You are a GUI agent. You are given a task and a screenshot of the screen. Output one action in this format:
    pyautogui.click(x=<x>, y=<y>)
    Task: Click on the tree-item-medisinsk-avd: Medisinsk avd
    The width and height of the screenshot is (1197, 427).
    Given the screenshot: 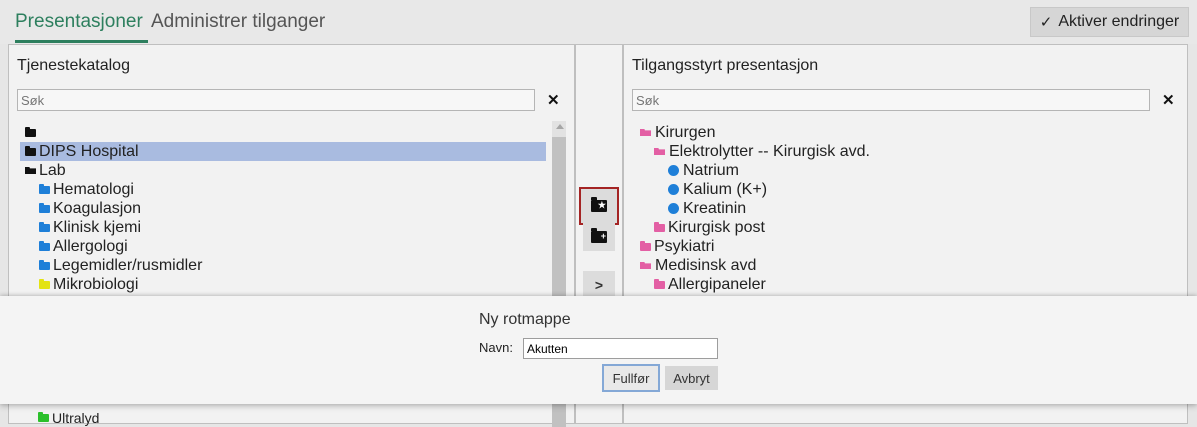 What is the action you would take?
    pyautogui.click(x=698, y=265)
    